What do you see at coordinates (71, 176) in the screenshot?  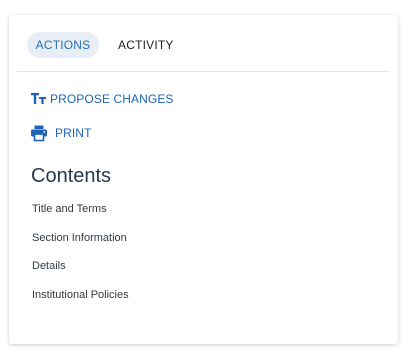 I see `contents-heading: Contents` at bounding box center [71, 176].